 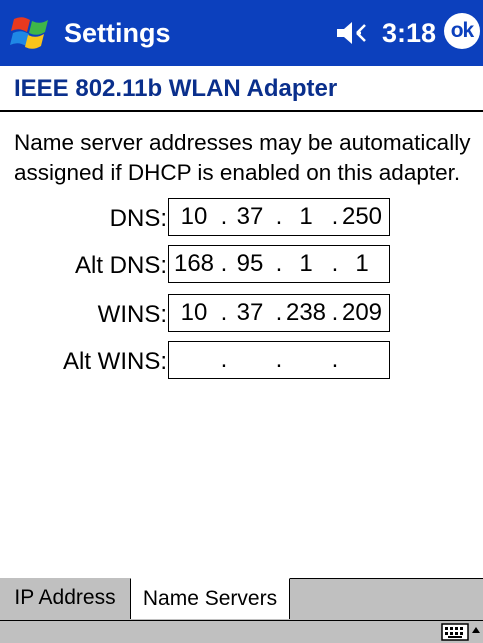 What do you see at coordinates (138, 218) in the screenshot?
I see `dns-label: DNS:` at bounding box center [138, 218].